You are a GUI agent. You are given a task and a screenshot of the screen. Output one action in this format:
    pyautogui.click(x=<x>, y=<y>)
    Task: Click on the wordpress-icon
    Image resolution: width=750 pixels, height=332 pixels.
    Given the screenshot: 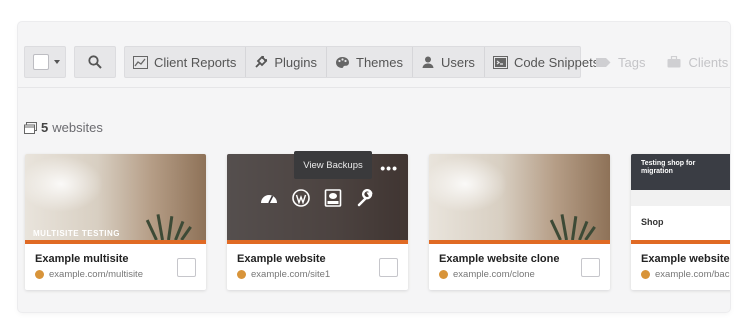 What is the action you would take?
    pyautogui.click(x=301, y=198)
    